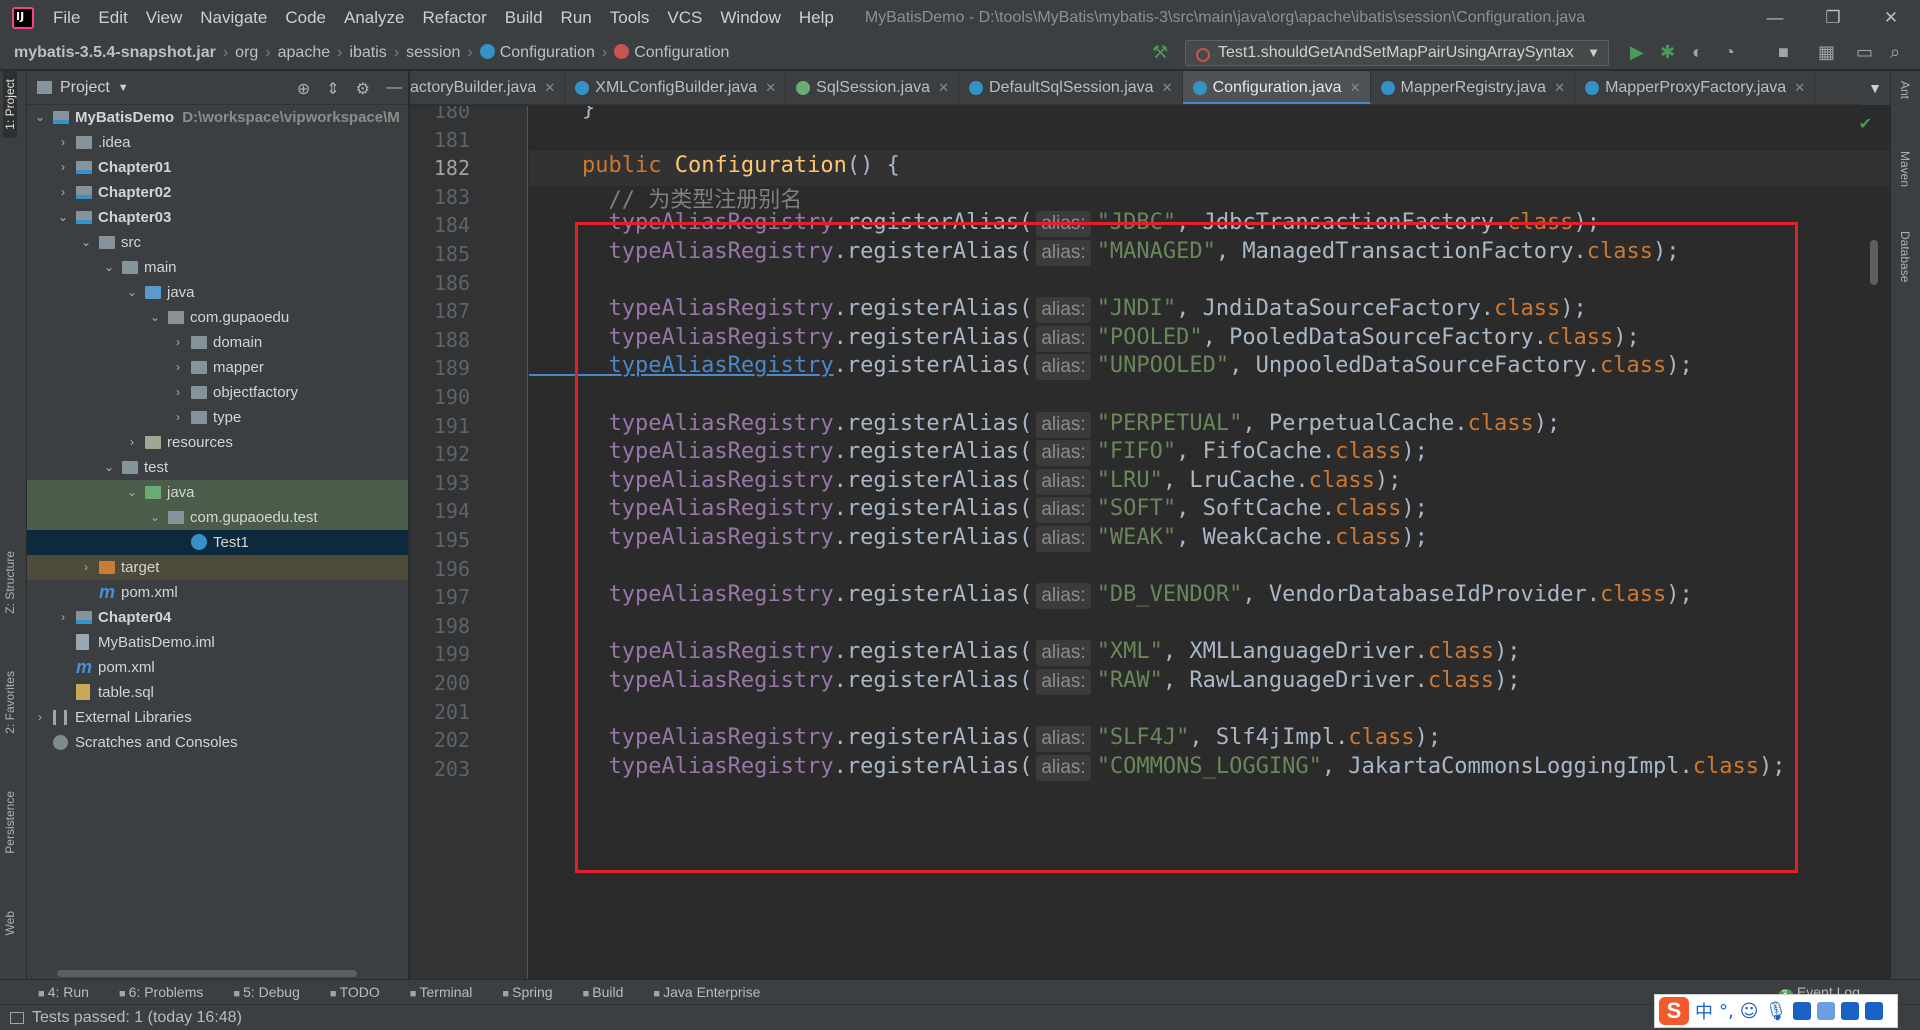 This screenshot has width=1920, height=1030. What do you see at coordinates (1776, 1011) in the screenshot?
I see `microphone-icon: 🎙` at bounding box center [1776, 1011].